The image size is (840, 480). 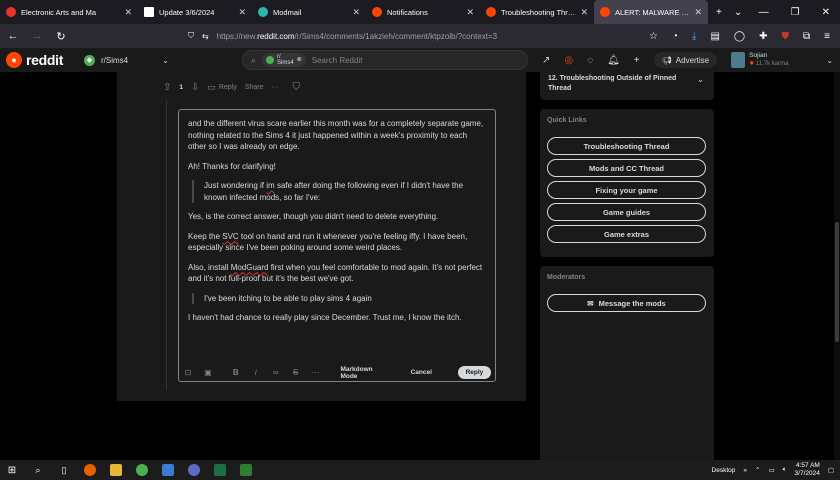 What do you see at coordinates (284, 60) in the screenshot?
I see `community-chip: r/ Sims4 ⊗` at bounding box center [284, 60].